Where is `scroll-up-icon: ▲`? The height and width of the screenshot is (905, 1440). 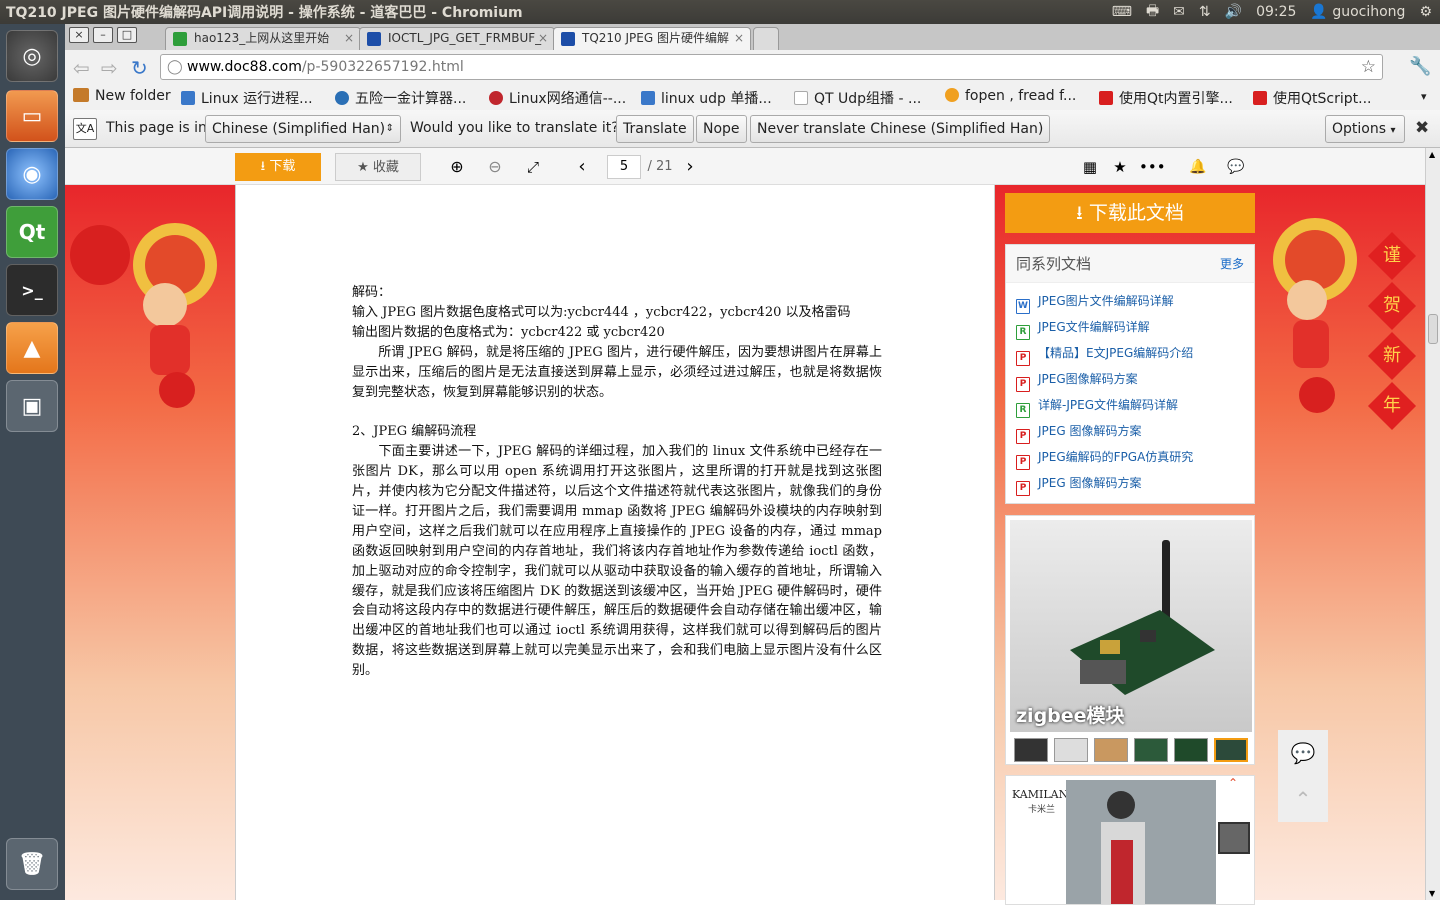
scroll-up-icon: ▲ is located at coordinates (1432, 154).